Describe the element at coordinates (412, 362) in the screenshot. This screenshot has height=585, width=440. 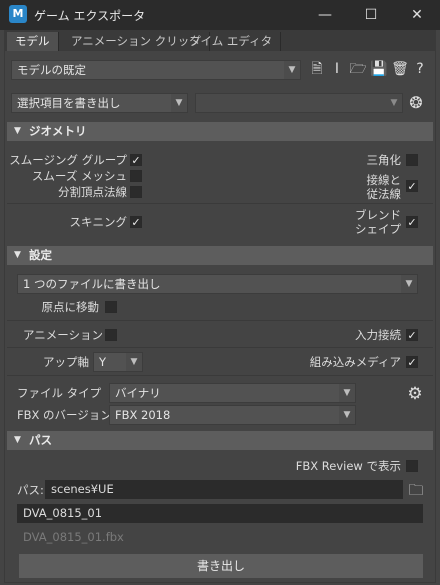
I see `embed-media-checkbox: ✓` at that location.